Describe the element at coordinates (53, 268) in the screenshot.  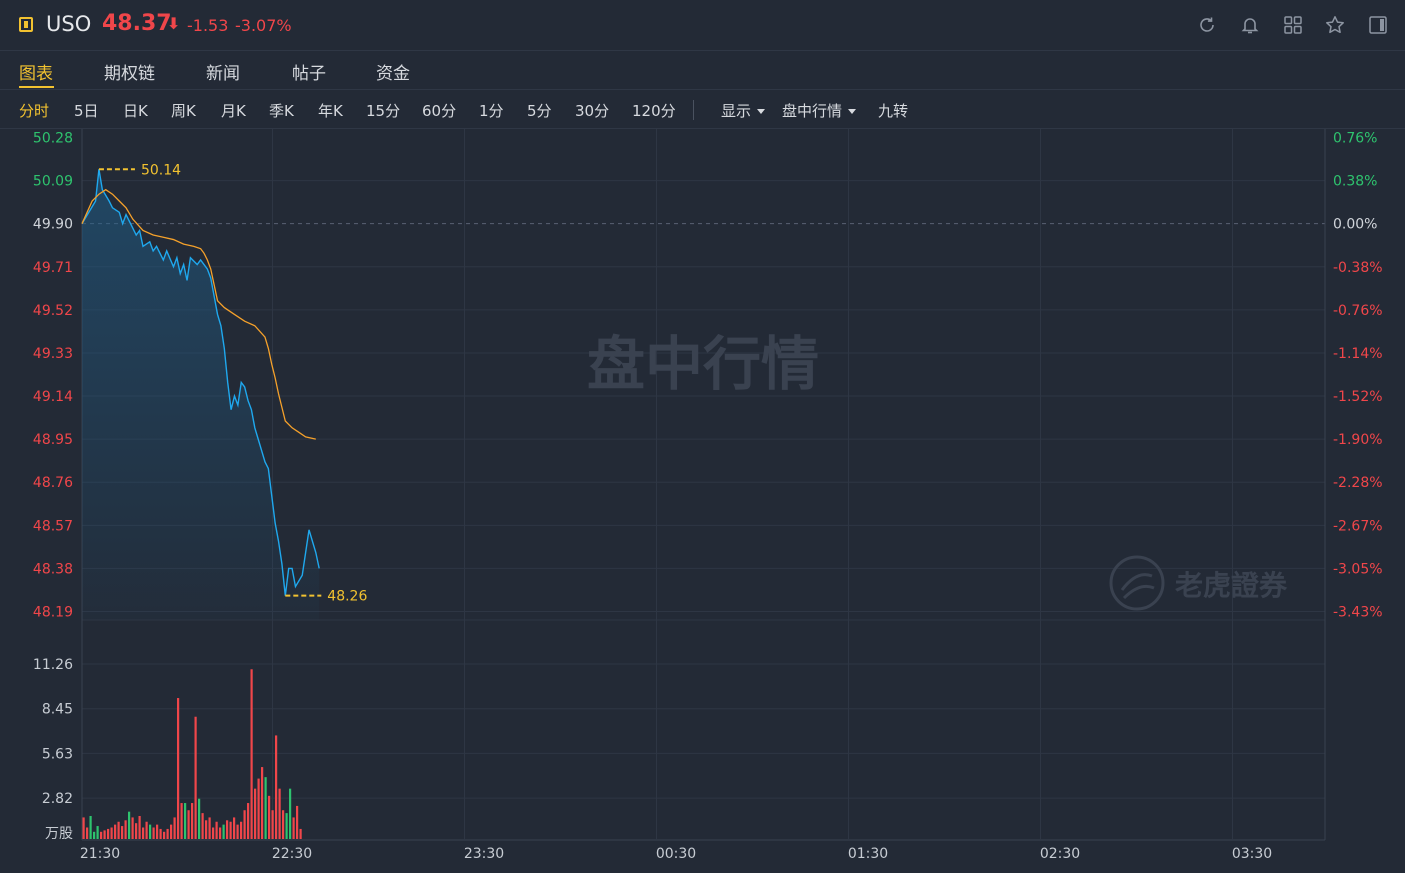
I see `price-axis-label: 49.71` at that location.